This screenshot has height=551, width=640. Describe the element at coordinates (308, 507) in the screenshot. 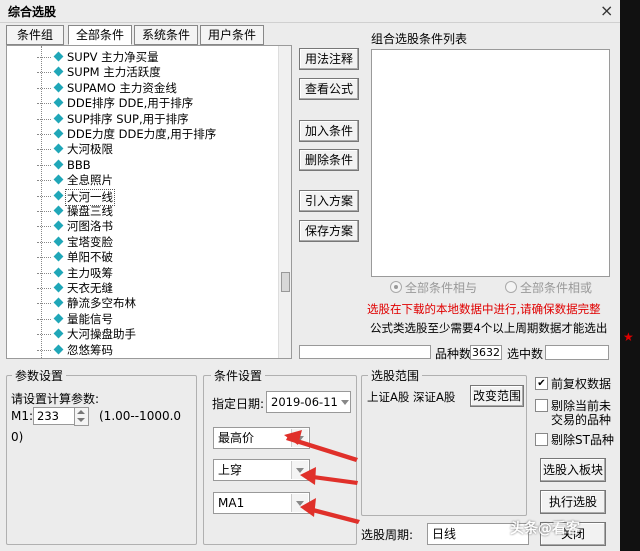

I see `red-arrow-3-head` at that location.